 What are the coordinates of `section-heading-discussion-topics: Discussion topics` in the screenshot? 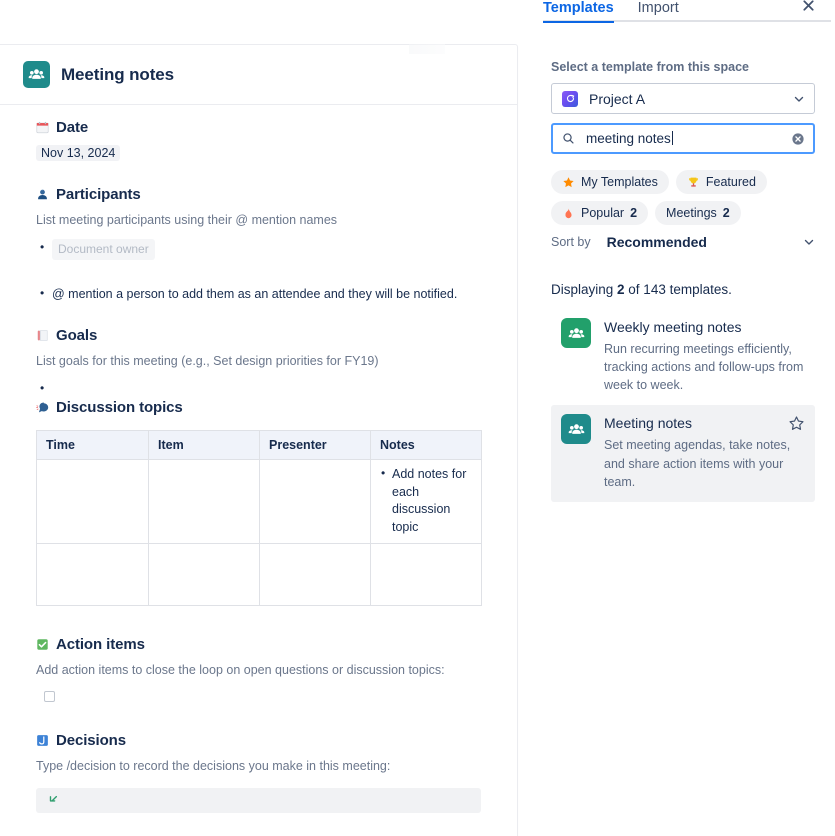 It's located at (258, 407).